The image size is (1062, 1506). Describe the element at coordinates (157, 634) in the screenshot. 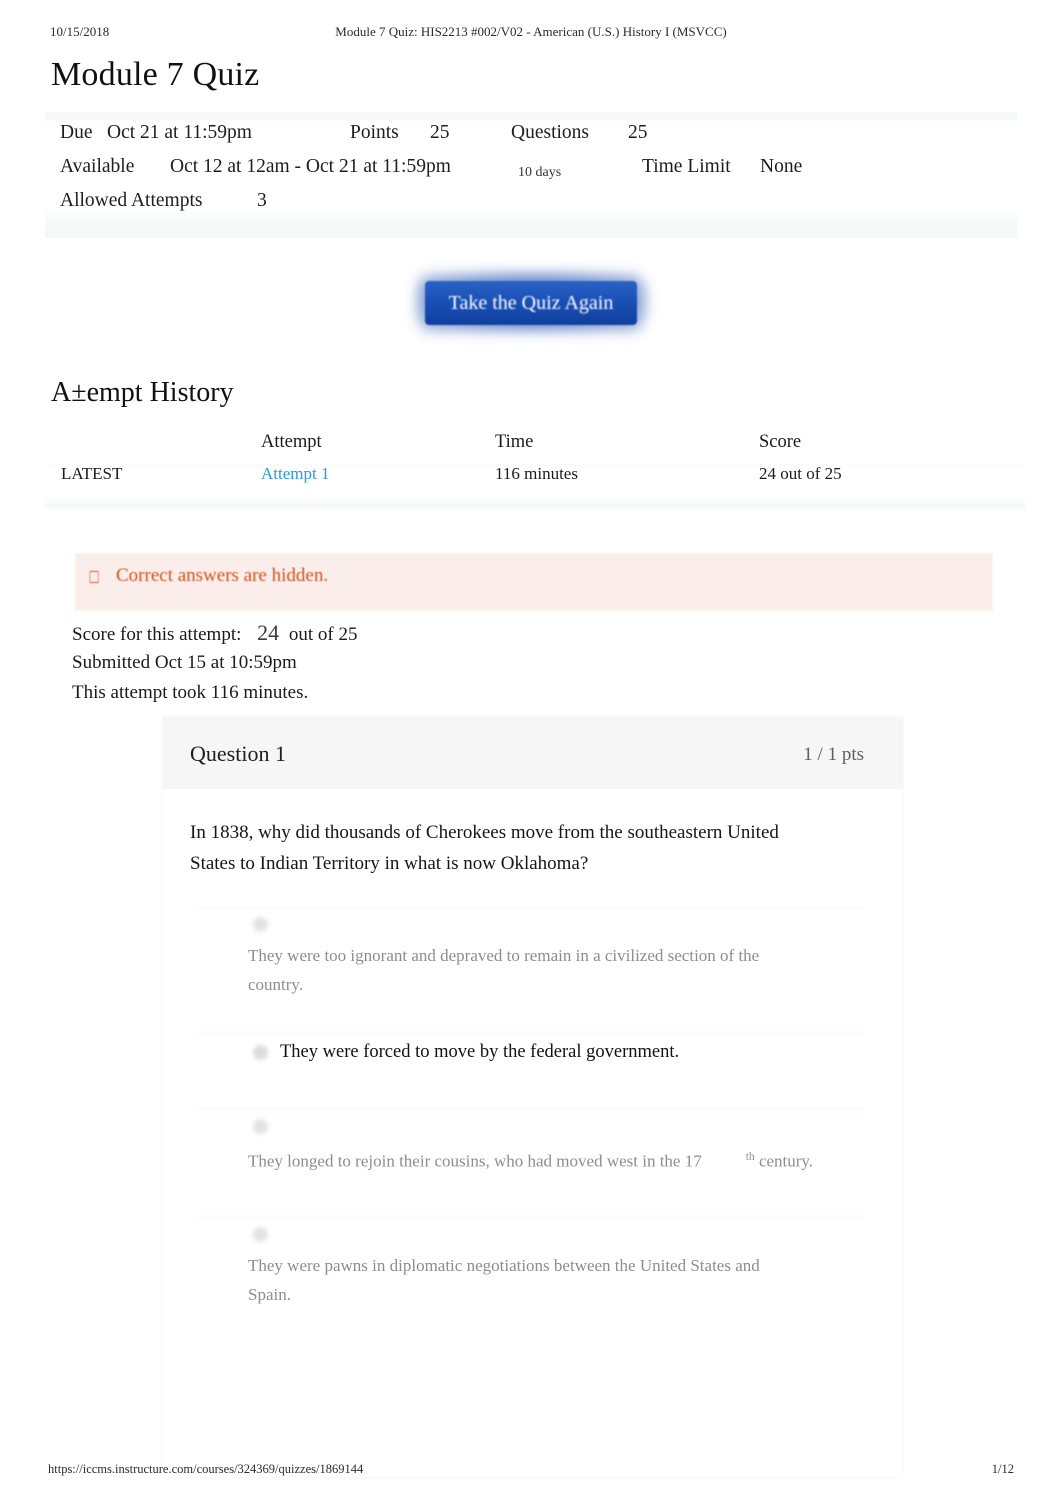

I see `score-label: Score for this attempt:` at that location.